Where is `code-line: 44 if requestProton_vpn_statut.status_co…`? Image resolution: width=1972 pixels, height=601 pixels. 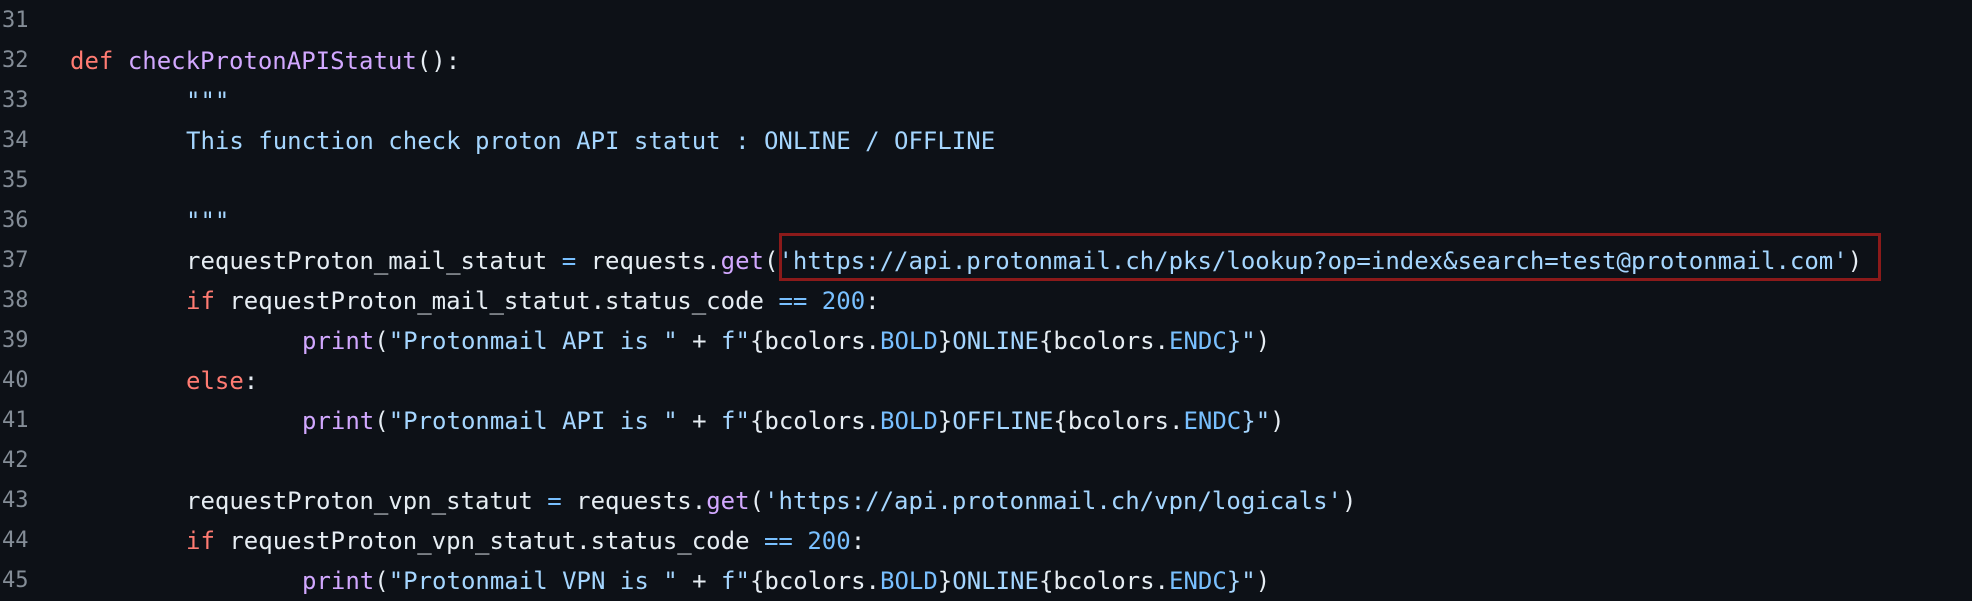
code-line: 44 if requestProton_vpn_statut.status_co… is located at coordinates (986, 541).